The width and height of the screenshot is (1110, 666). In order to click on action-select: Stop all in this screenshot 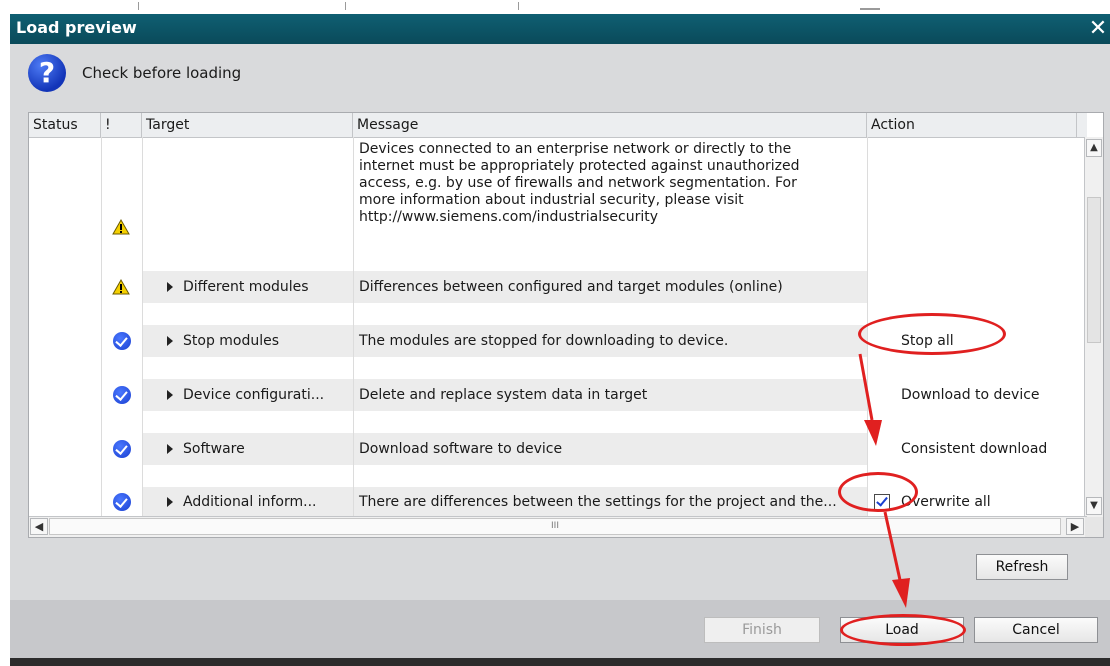, I will do `click(973, 341)`.